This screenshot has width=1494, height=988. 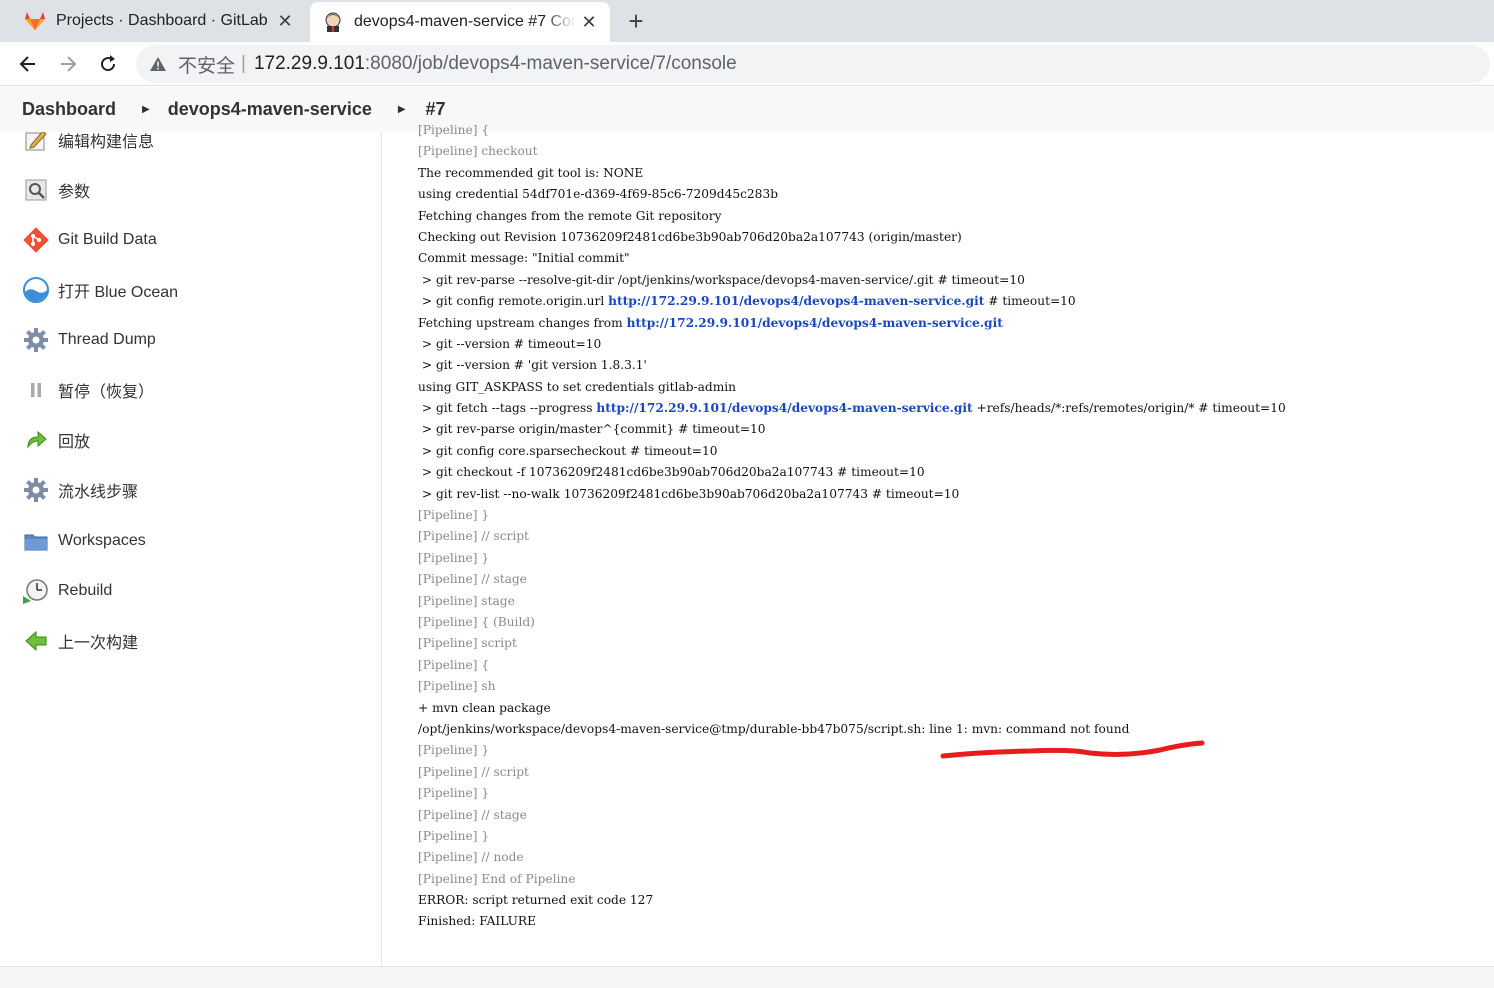 What do you see at coordinates (1030, 301) in the screenshot?
I see `console-line-text: # timeout=10` at bounding box center [1030, 301].